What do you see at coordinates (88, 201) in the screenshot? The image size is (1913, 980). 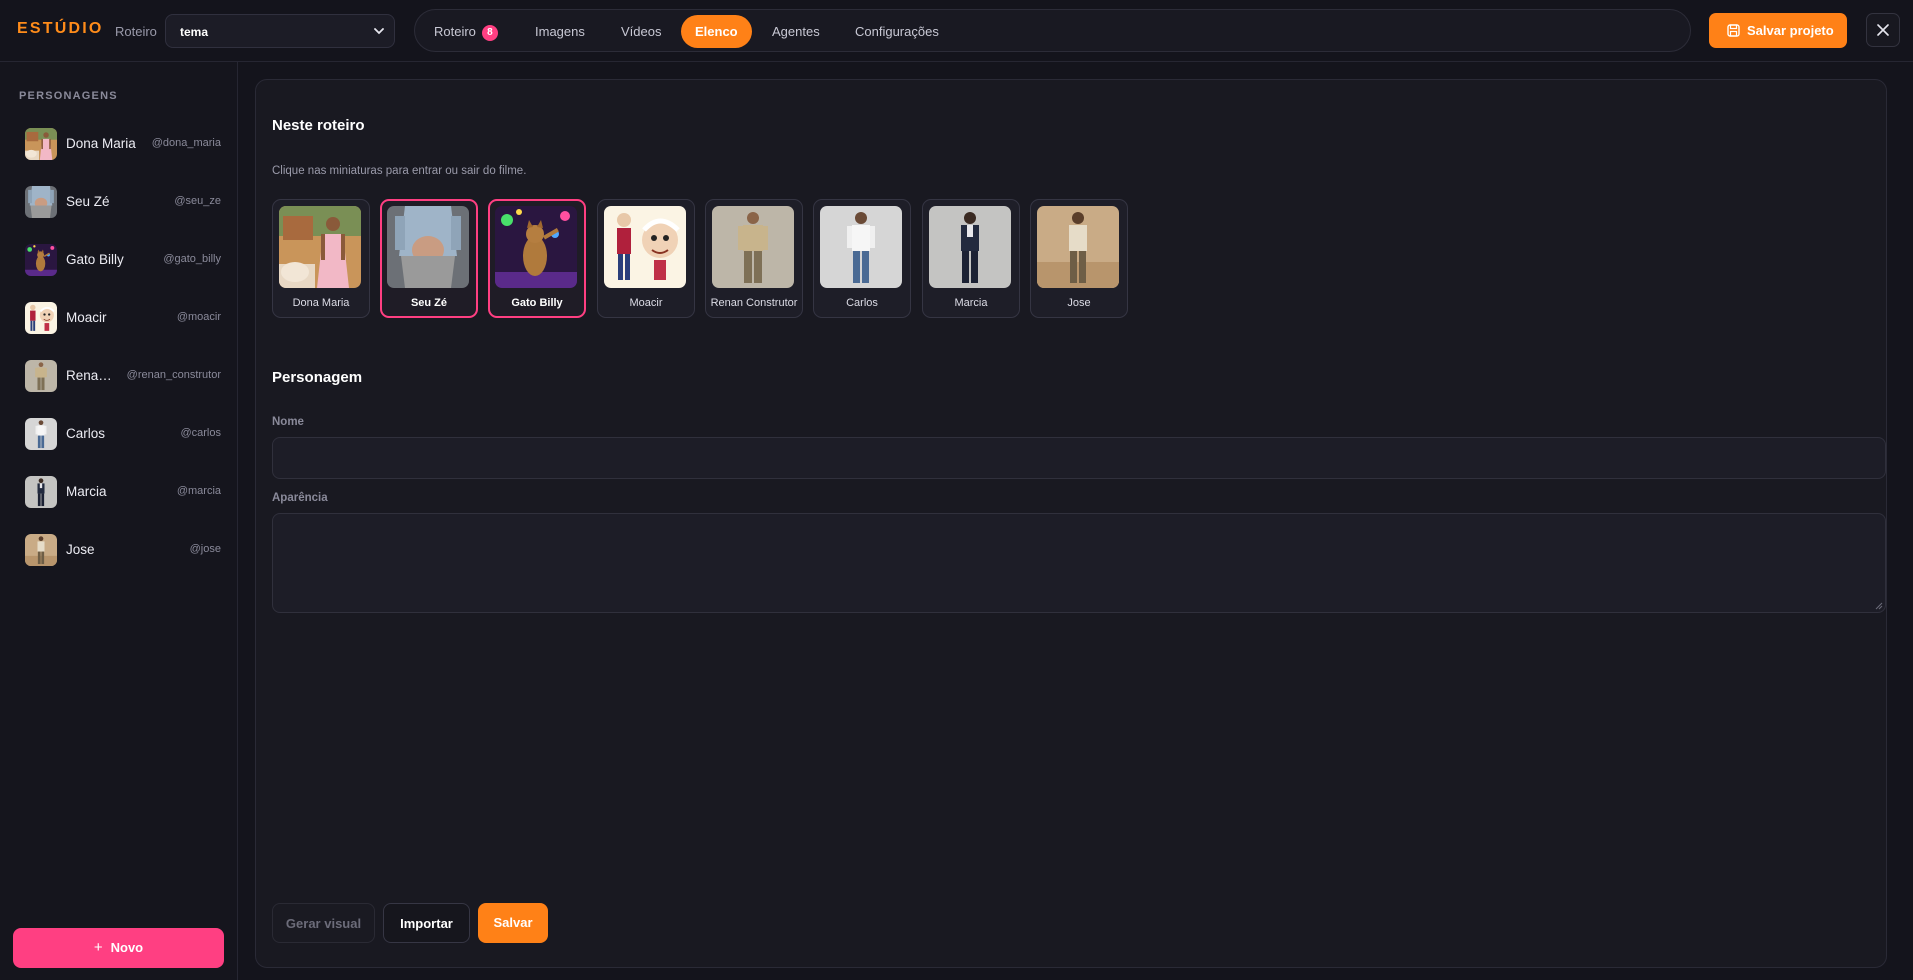 I see `character-name: Seu Zé` at bounding box center [88, 201].